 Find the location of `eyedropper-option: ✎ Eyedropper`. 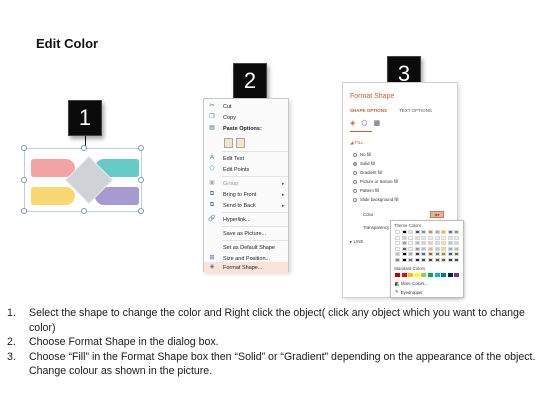

eyedropper-option: ✎ Eyedropper is located at coordinates (409, 292).